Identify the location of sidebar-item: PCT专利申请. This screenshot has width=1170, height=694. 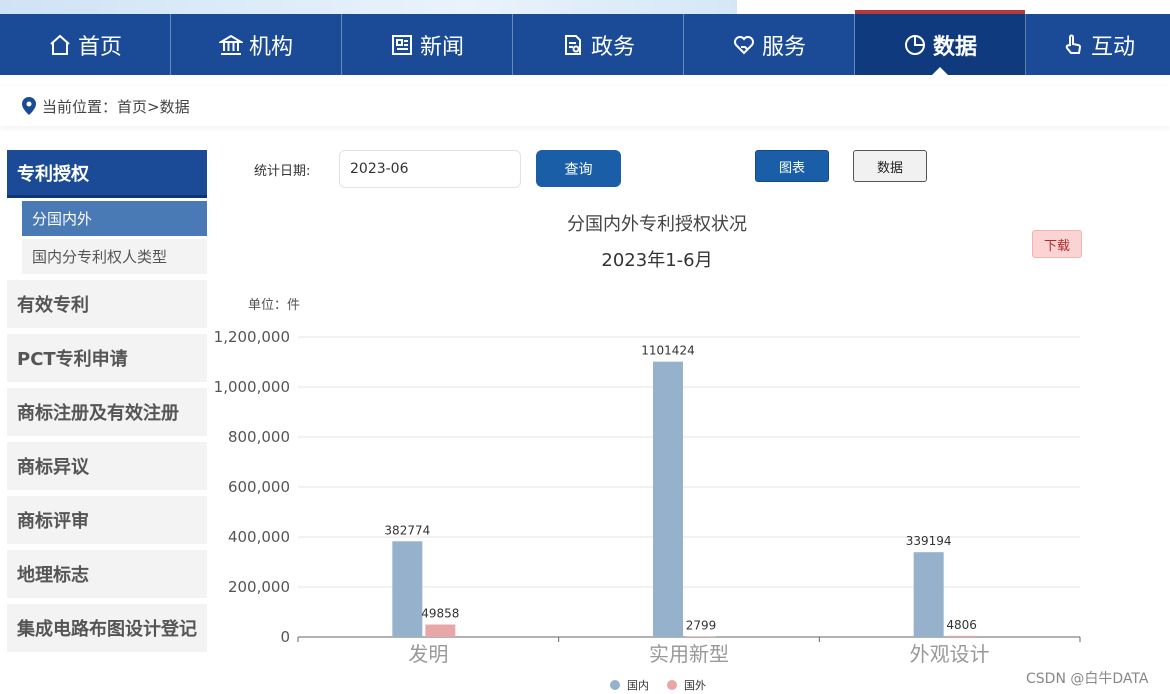
(107, 358).